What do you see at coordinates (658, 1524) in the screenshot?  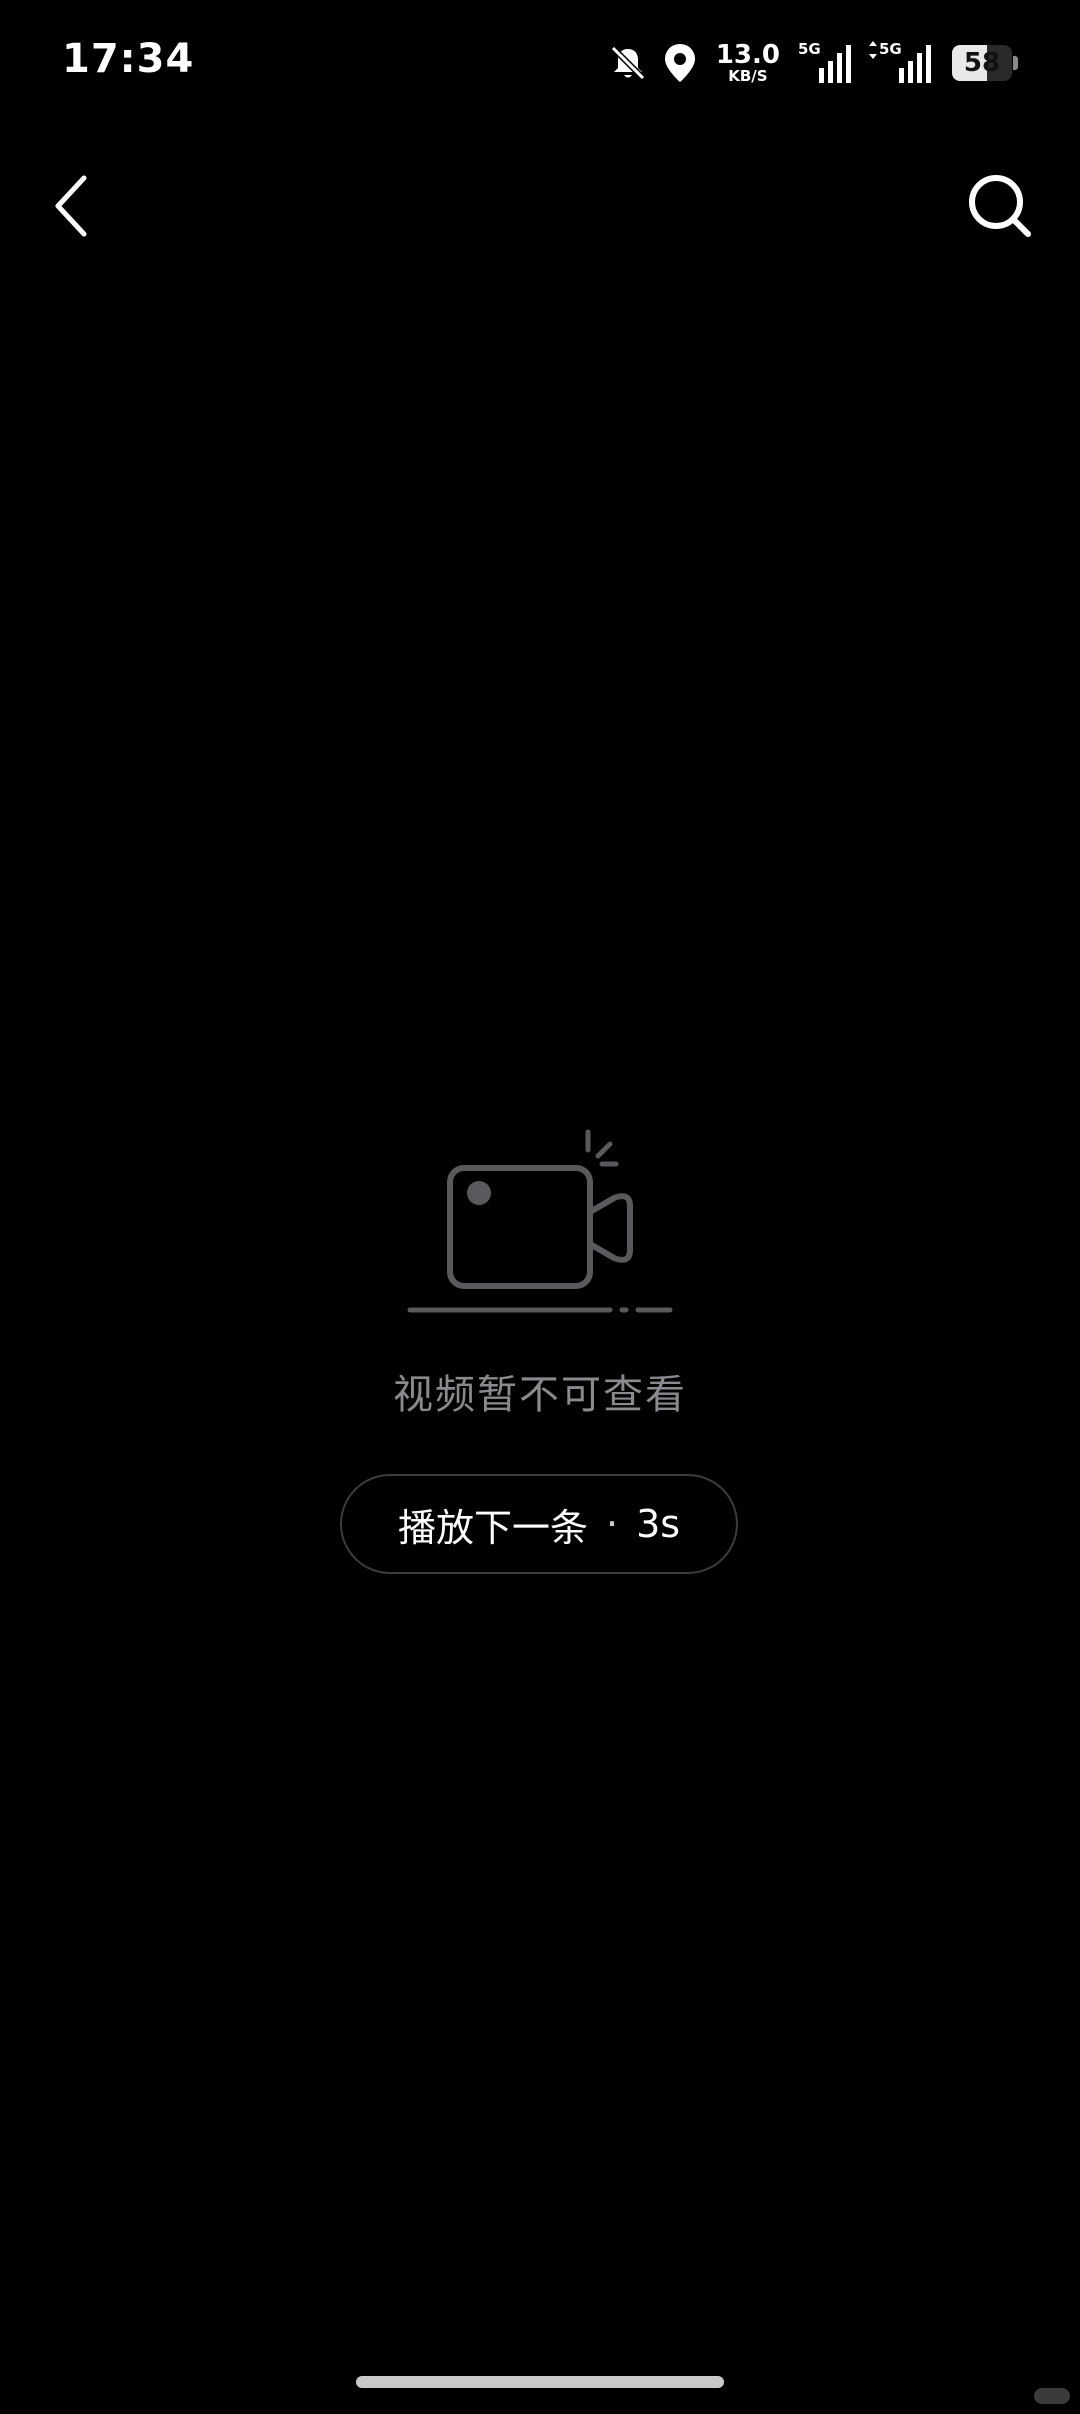 I see `play-next-countdown: 3s` at bounding box center [658, 1524].